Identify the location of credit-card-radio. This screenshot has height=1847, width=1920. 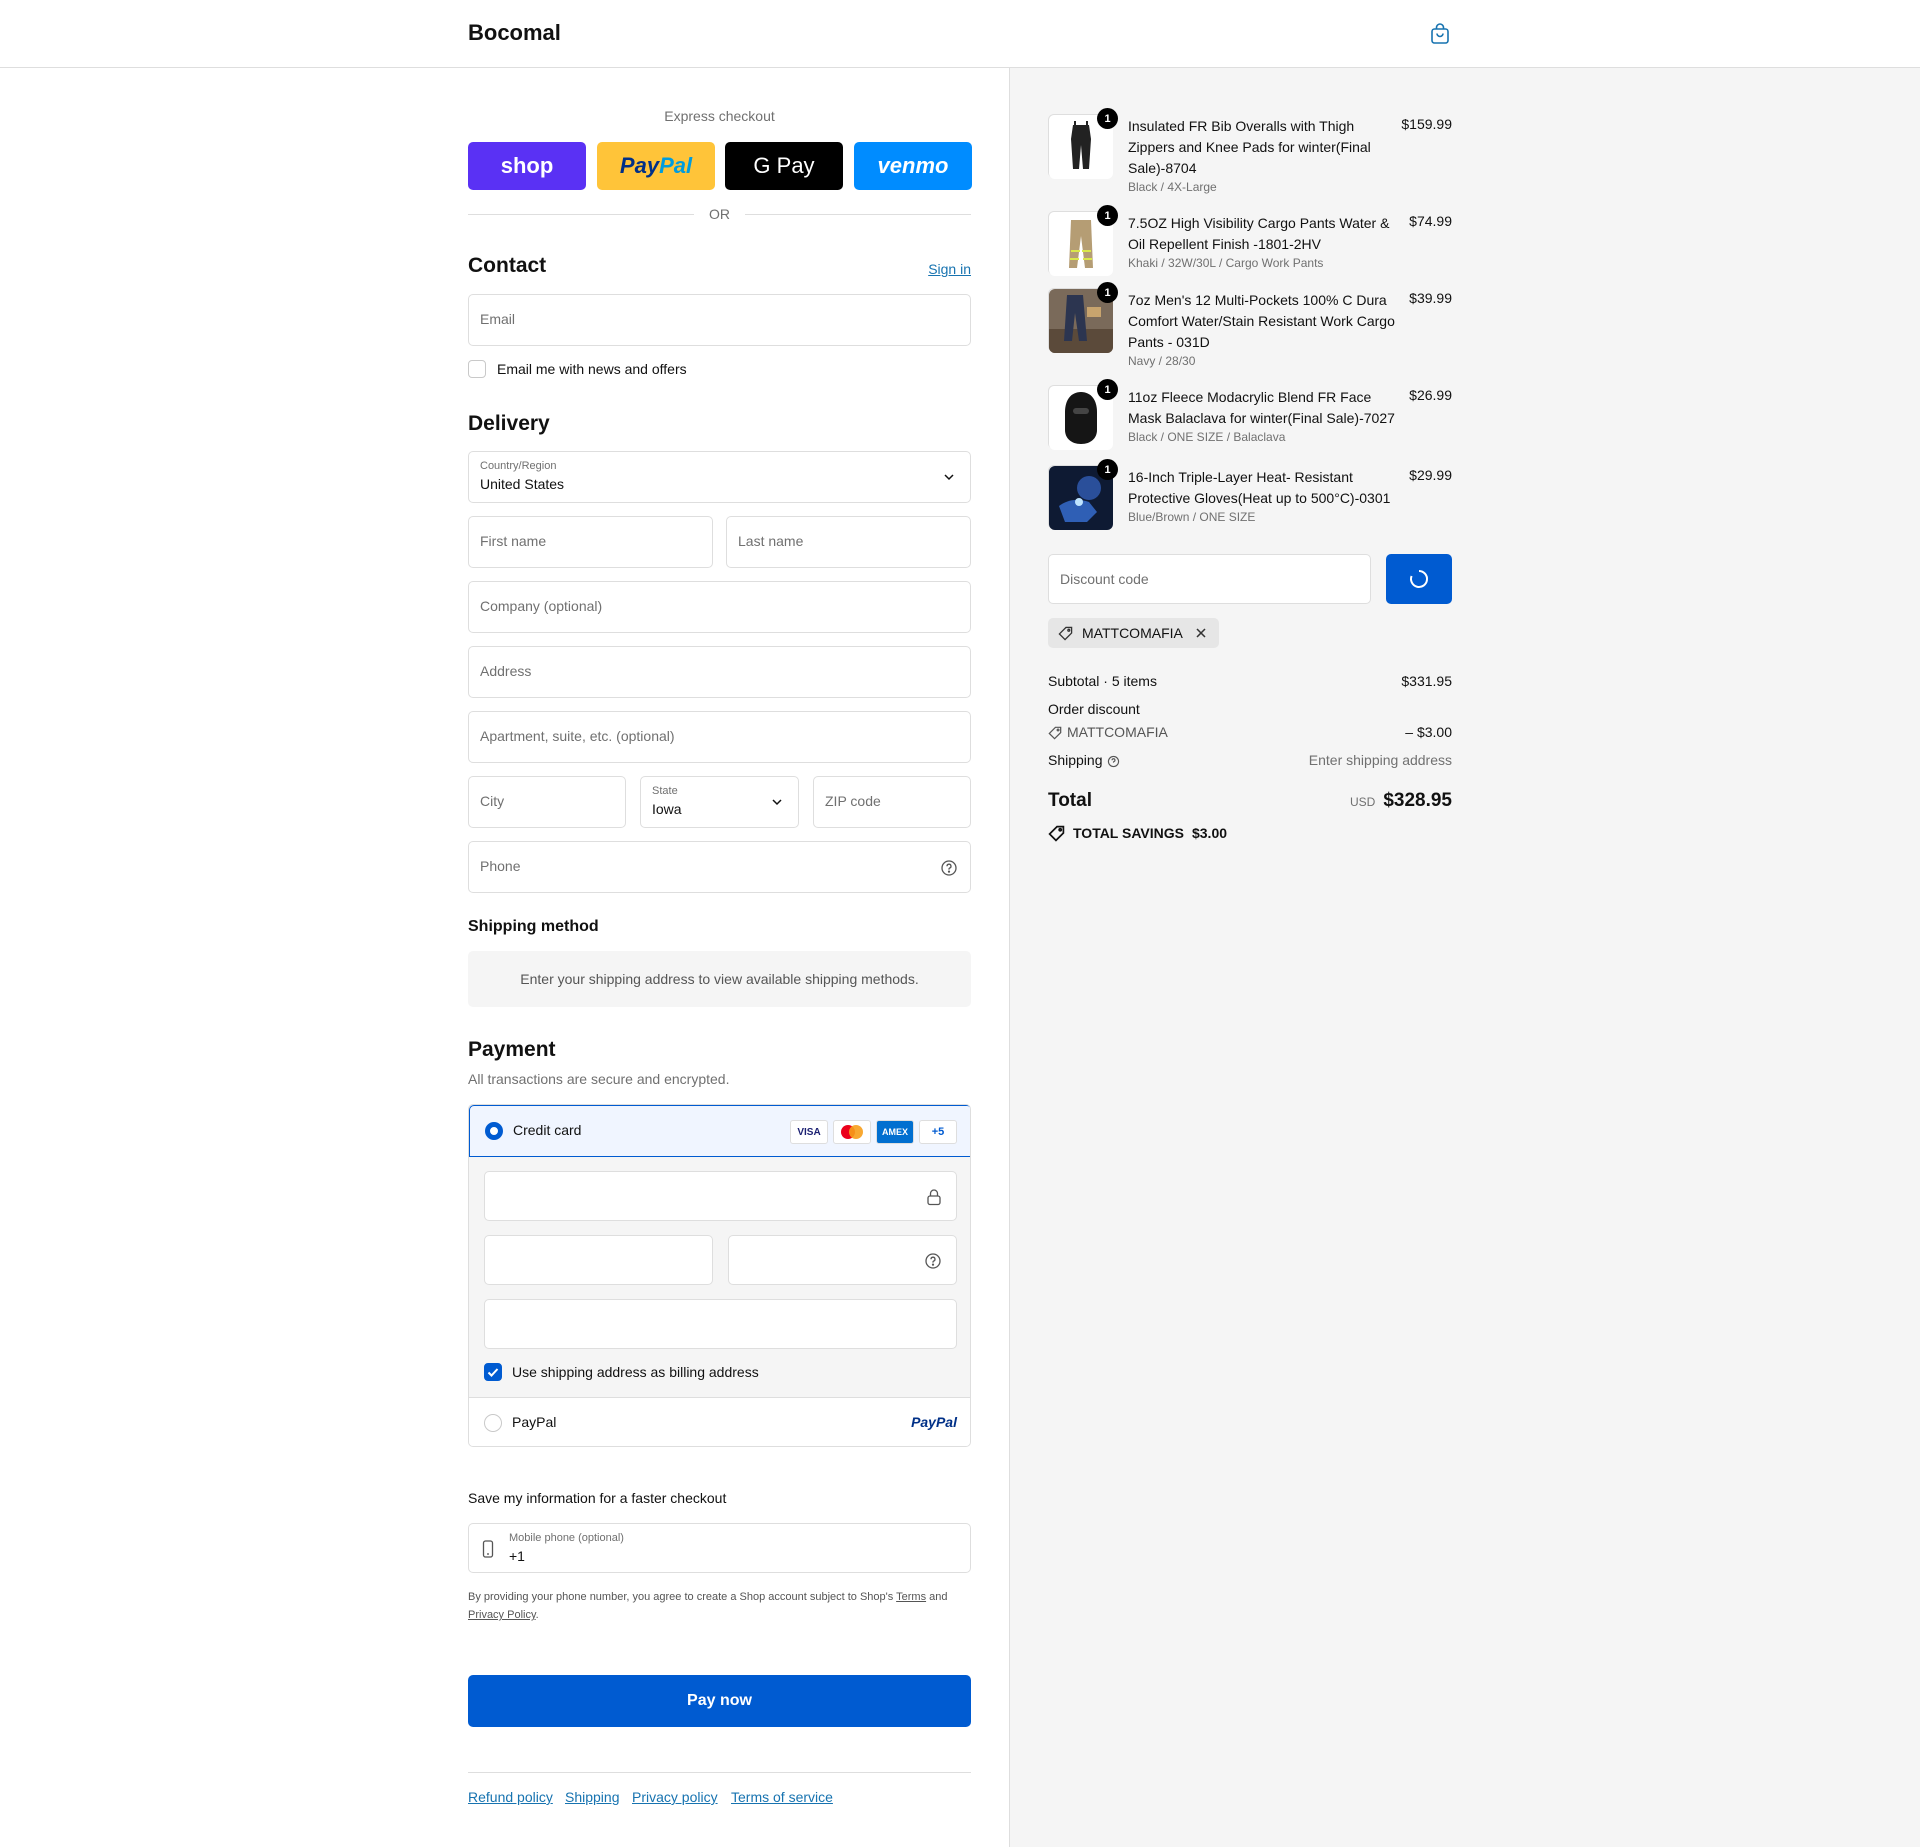
(494, 1131).